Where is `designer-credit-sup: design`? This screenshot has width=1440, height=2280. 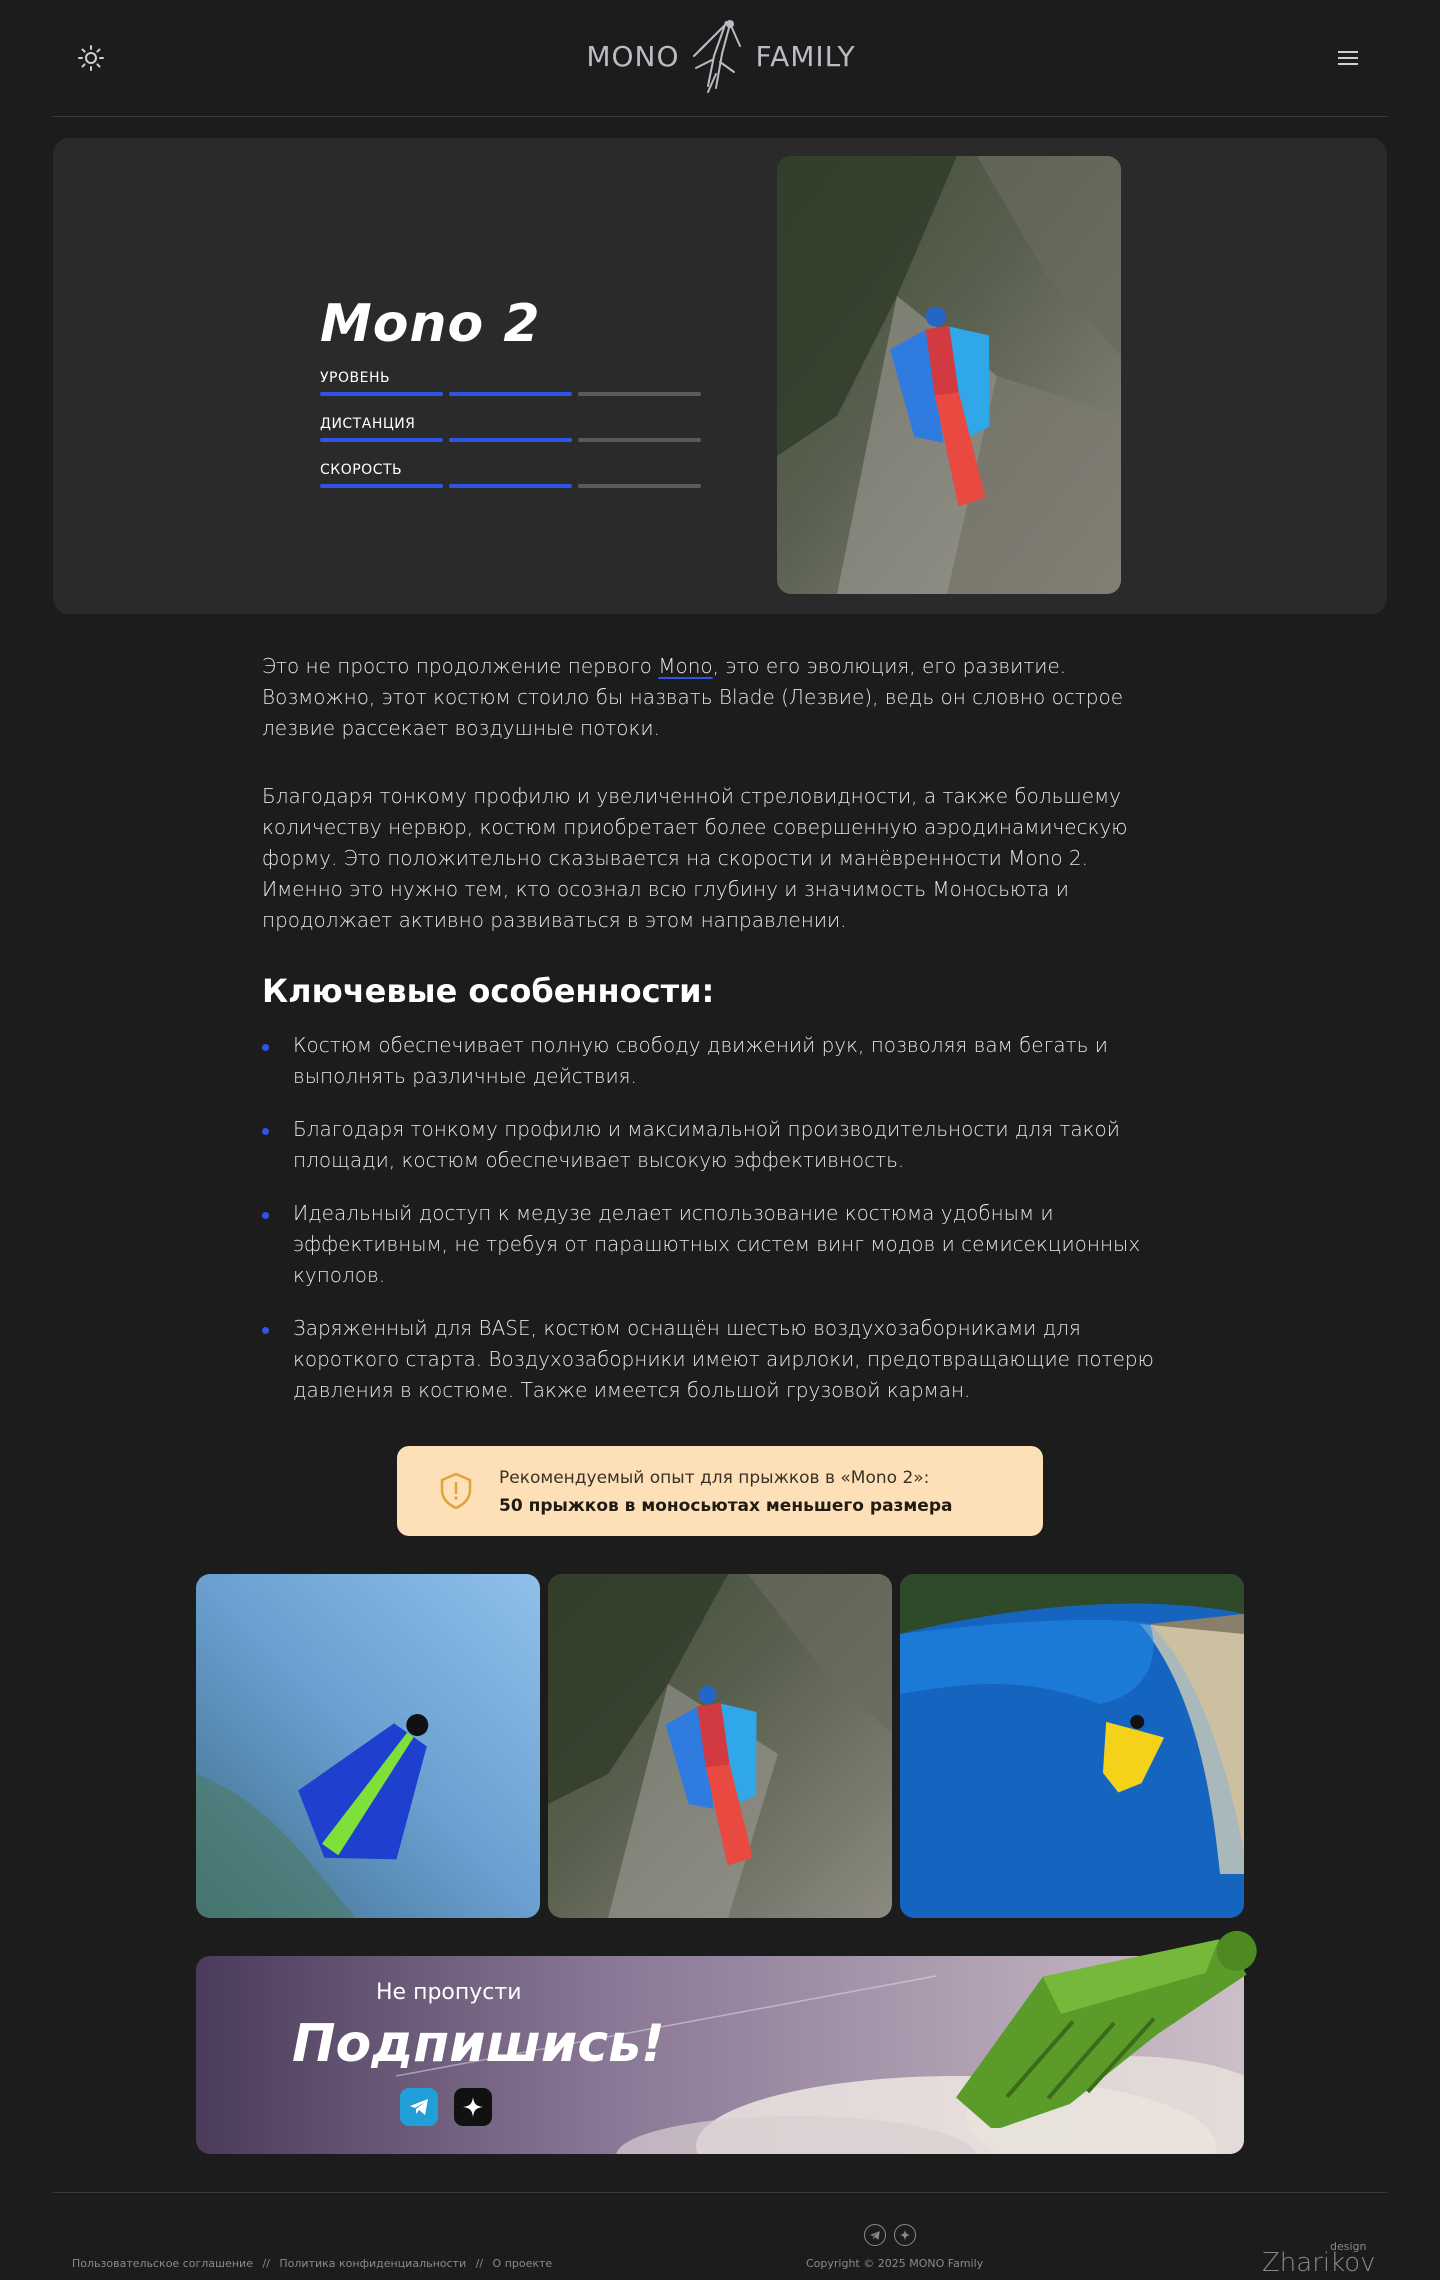
designer-credit-sup: design is located at coordinates (1348, 2246).